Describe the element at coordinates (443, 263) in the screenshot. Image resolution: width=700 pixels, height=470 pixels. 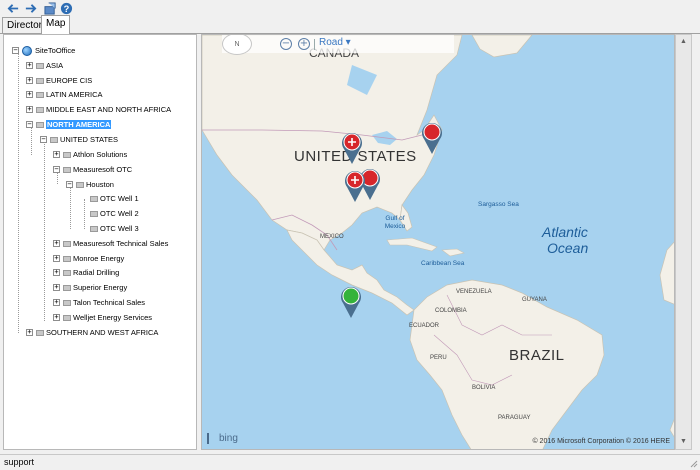
I see `label-caribbean-sea: Caribbean Sea` at that location.